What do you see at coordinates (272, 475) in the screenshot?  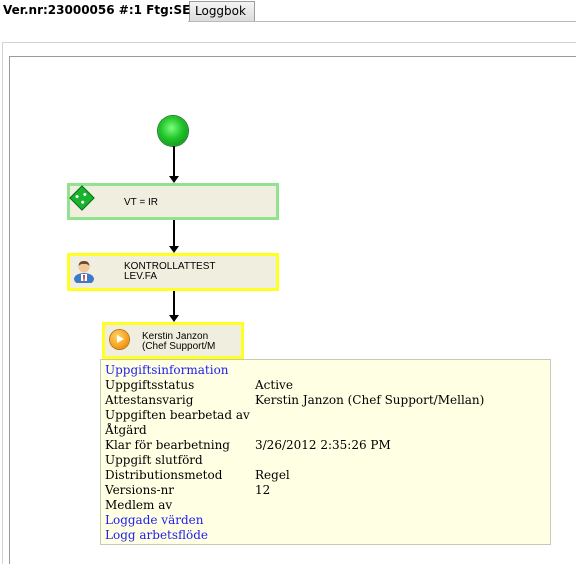 I see `field-value: Regel` at bounding box center [272, 475].